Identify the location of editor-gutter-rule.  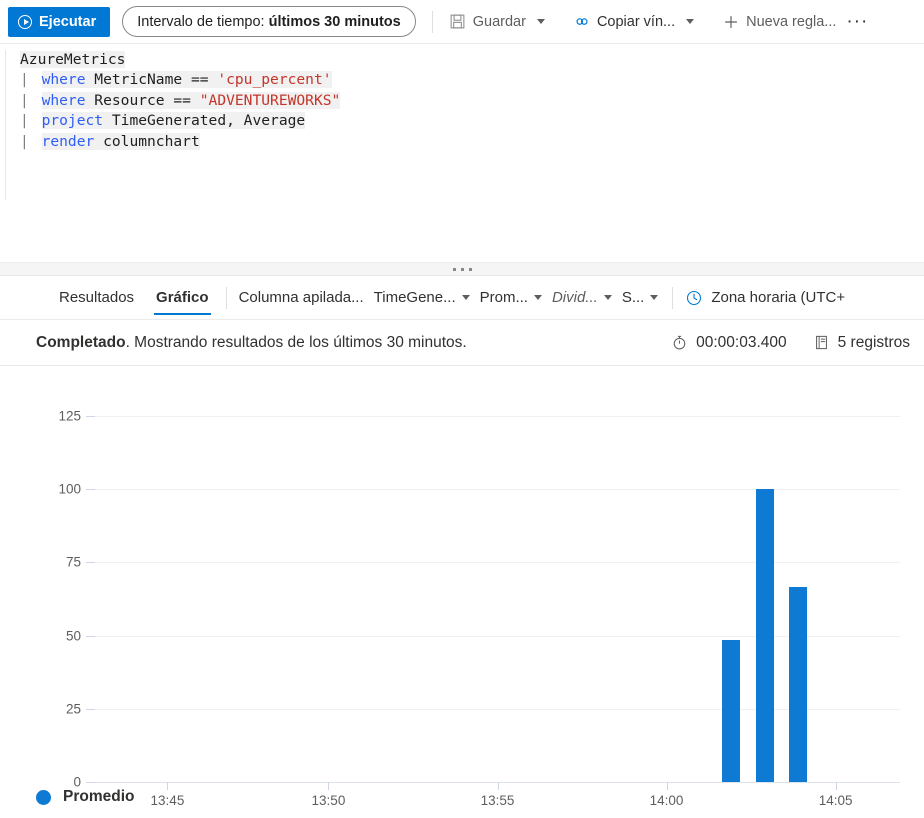
(5, 125).